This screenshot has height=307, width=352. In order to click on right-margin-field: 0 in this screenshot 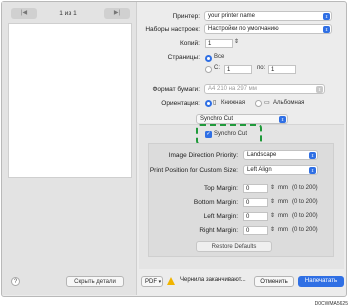, I will do `click(255, 230)`.